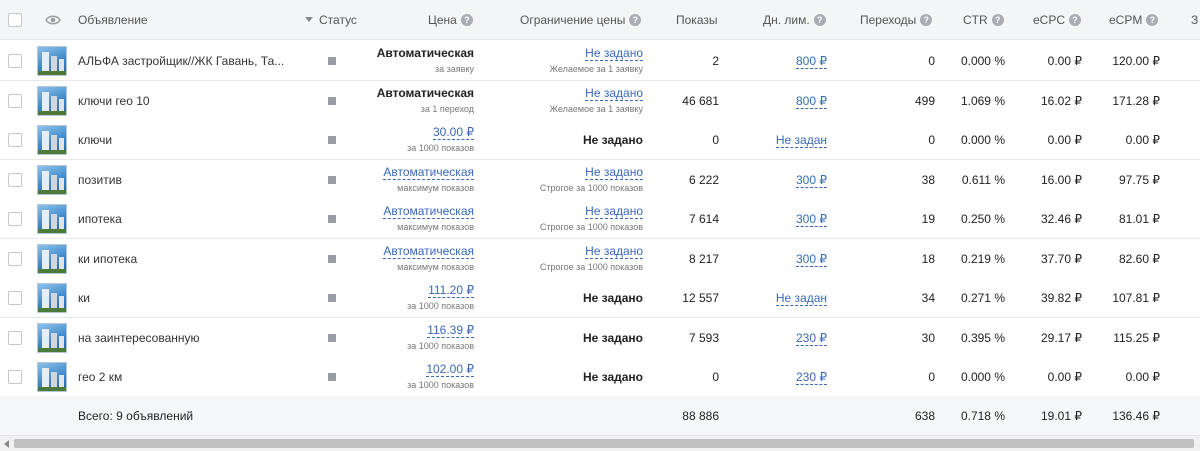  Describe the element at coordinates (451, 290) in the screenshot. I see `price-value: 111.20 ₽` at that location.